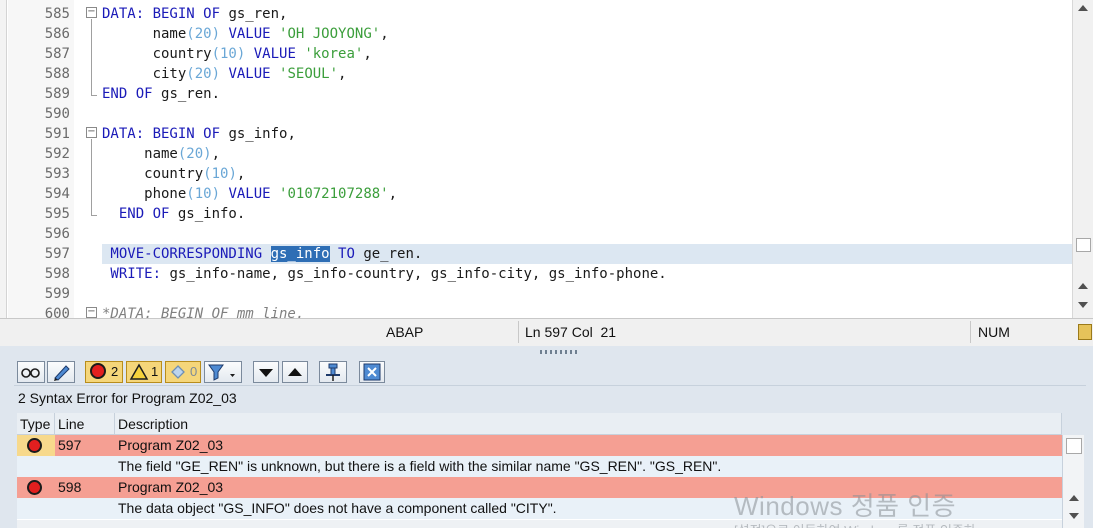 The height and width of the screenshot is (528, 1093). Describe the element at coordinates (223, 372) in the screenshot. I see `filter-button` at that location.